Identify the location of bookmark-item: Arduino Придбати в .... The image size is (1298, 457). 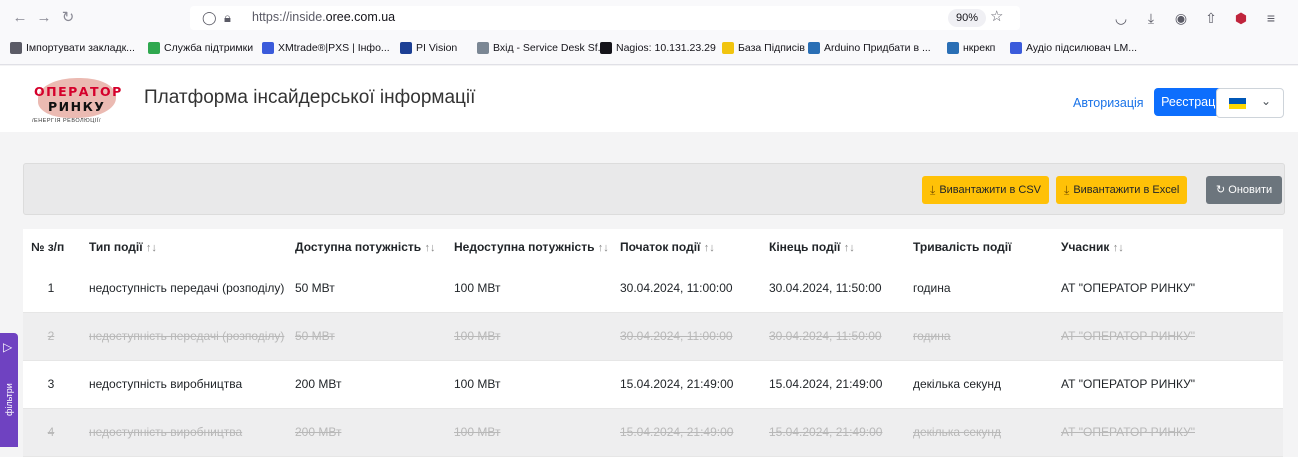
(869, 48).